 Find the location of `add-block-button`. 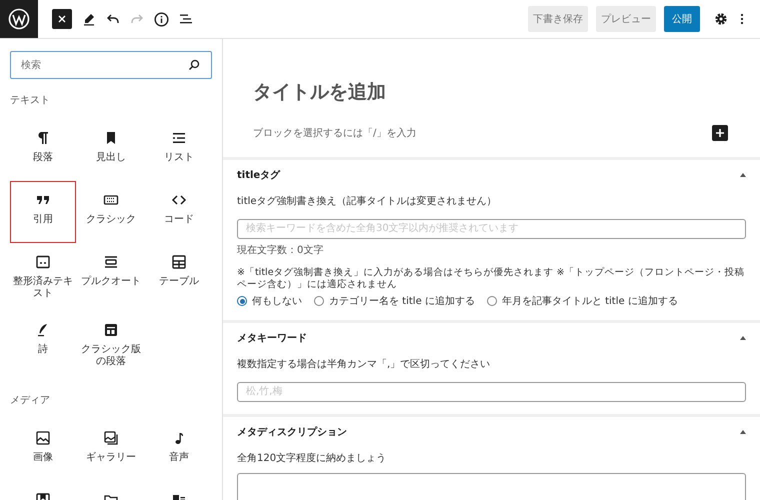

add-block-button is located at coordinates (720, 133).